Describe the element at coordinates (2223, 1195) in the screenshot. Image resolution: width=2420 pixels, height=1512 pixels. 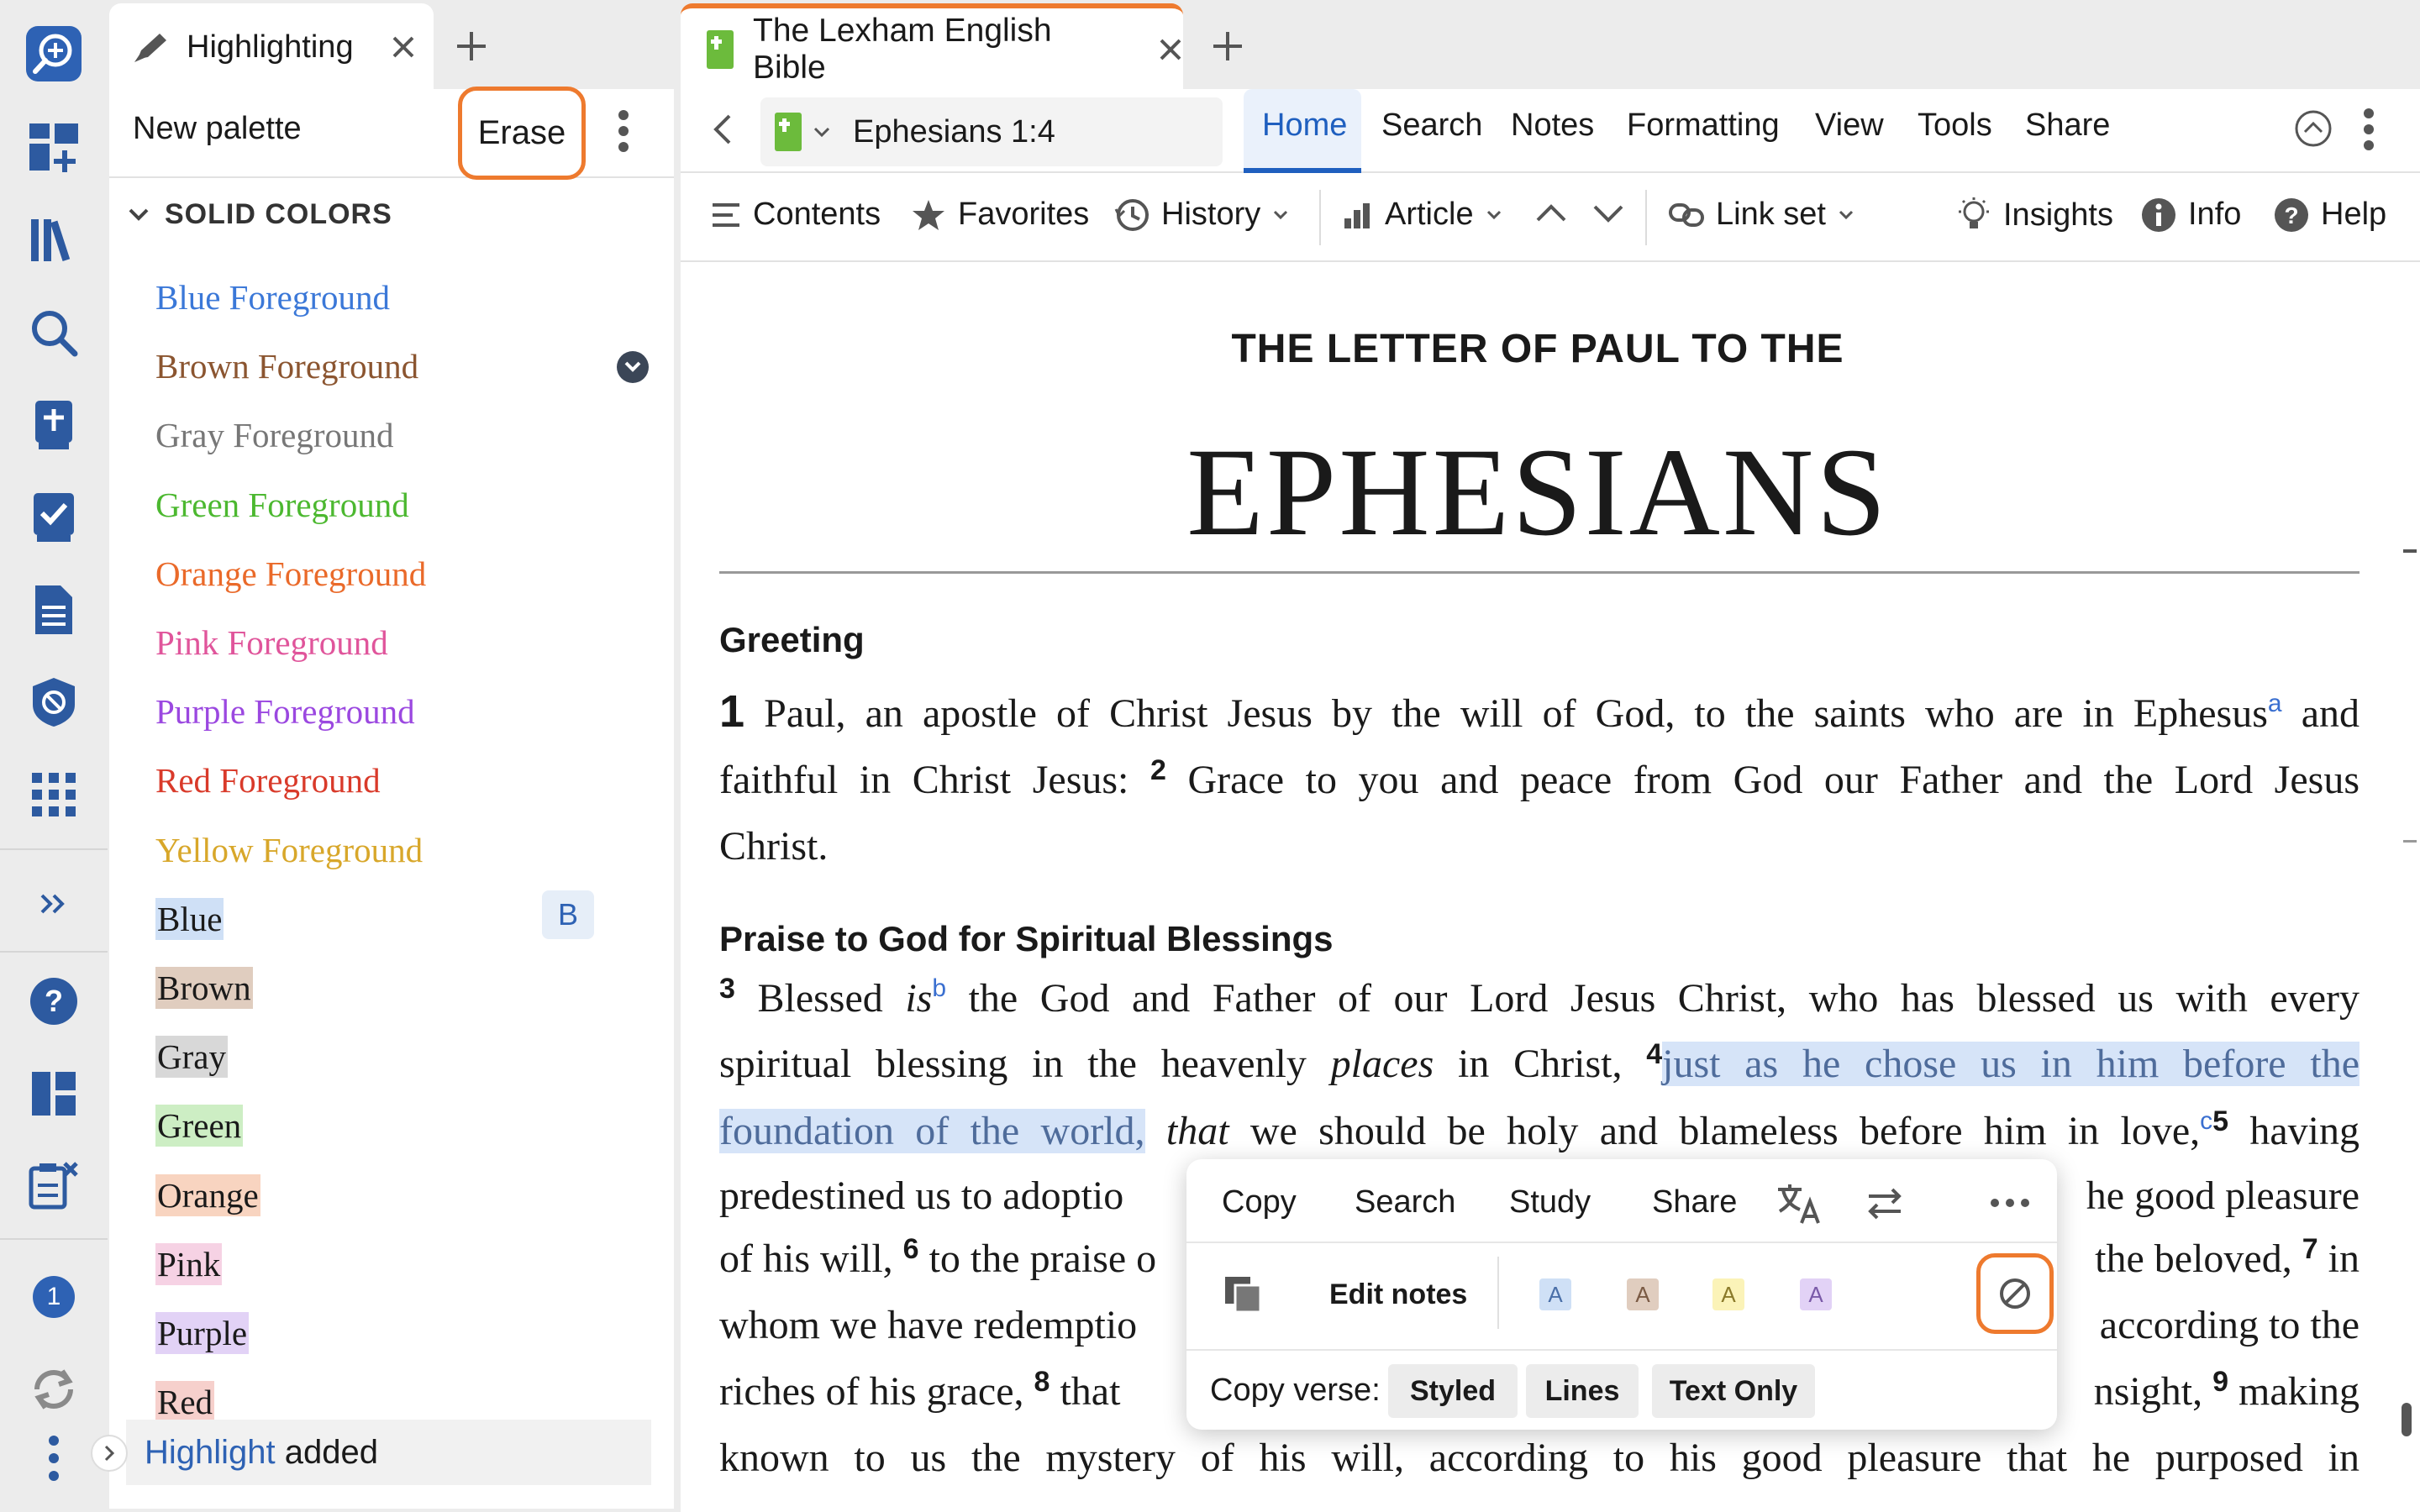
I see `verse-text: he good pleasure` at that location.